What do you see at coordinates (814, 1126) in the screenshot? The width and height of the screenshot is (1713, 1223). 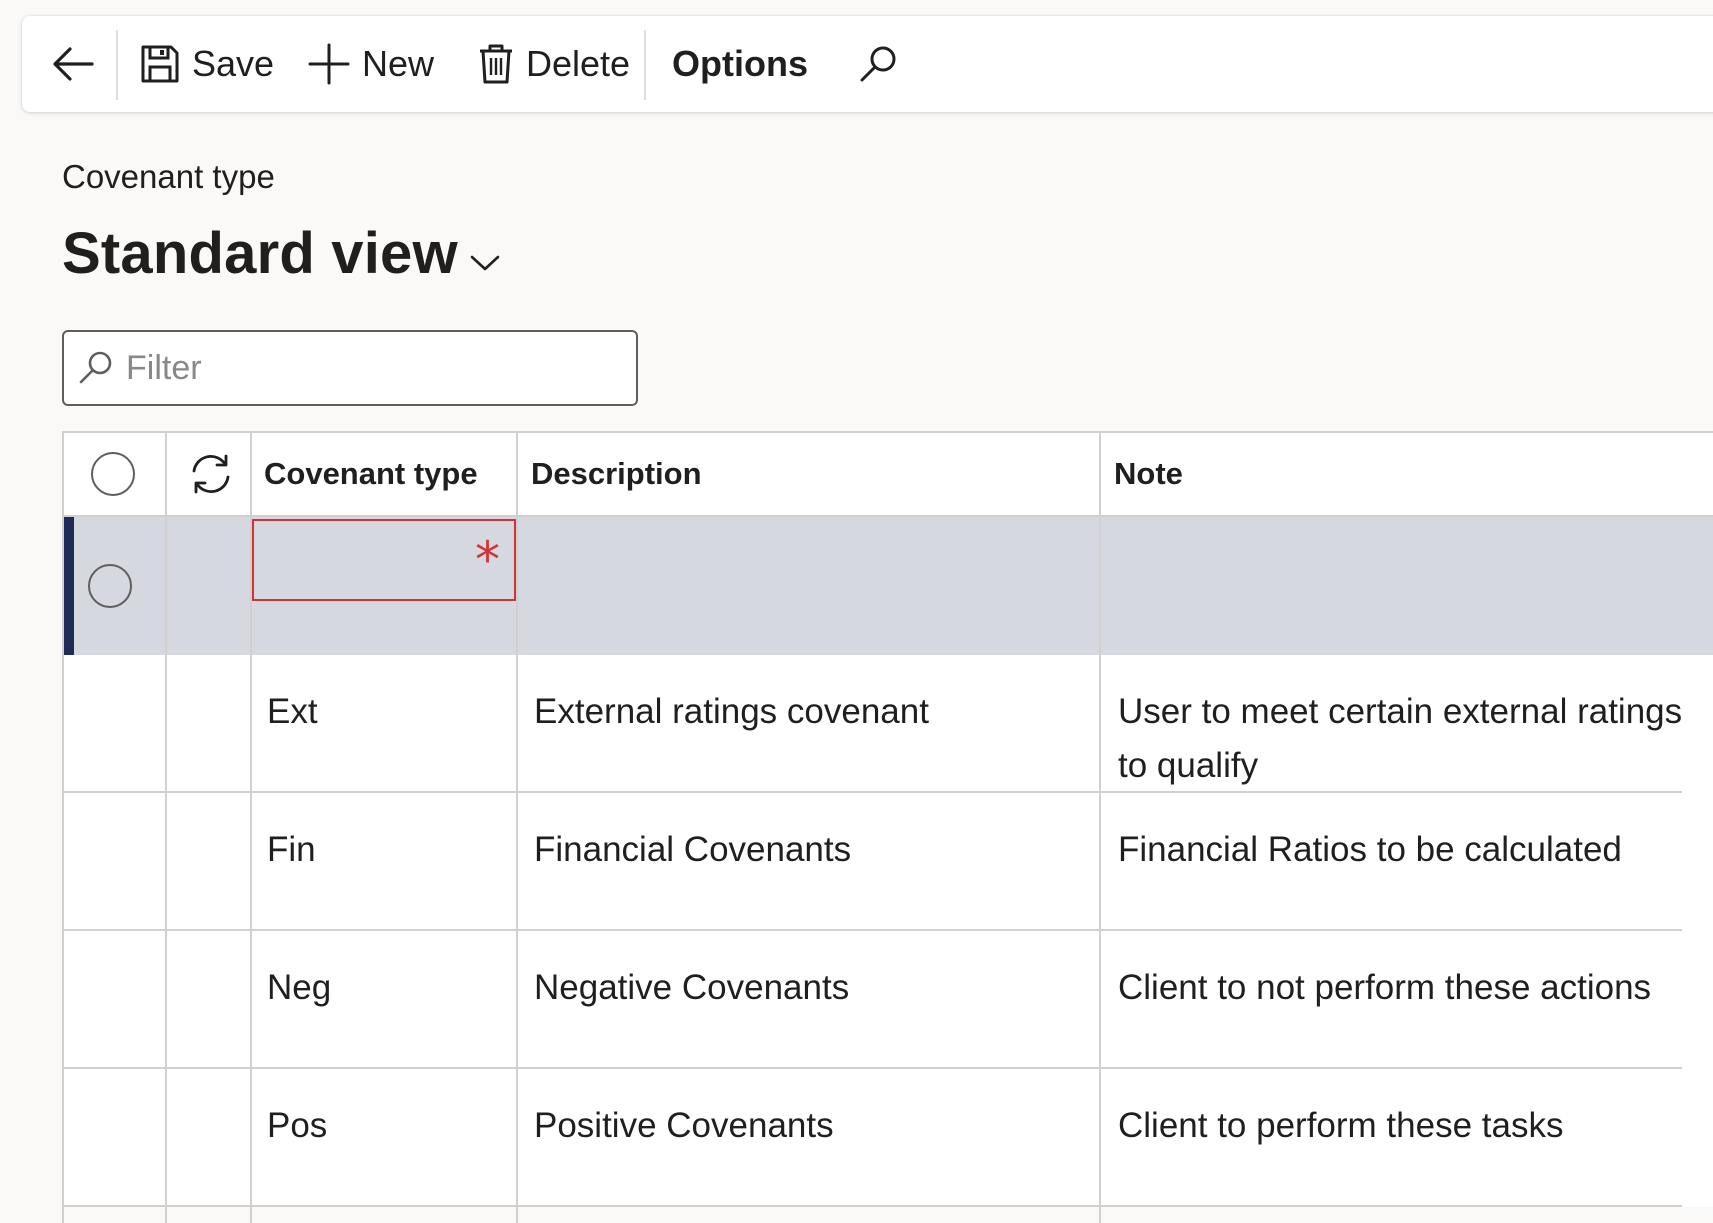 I see `cell-description: Positive Covenants` at bounding box center [814, 1126].